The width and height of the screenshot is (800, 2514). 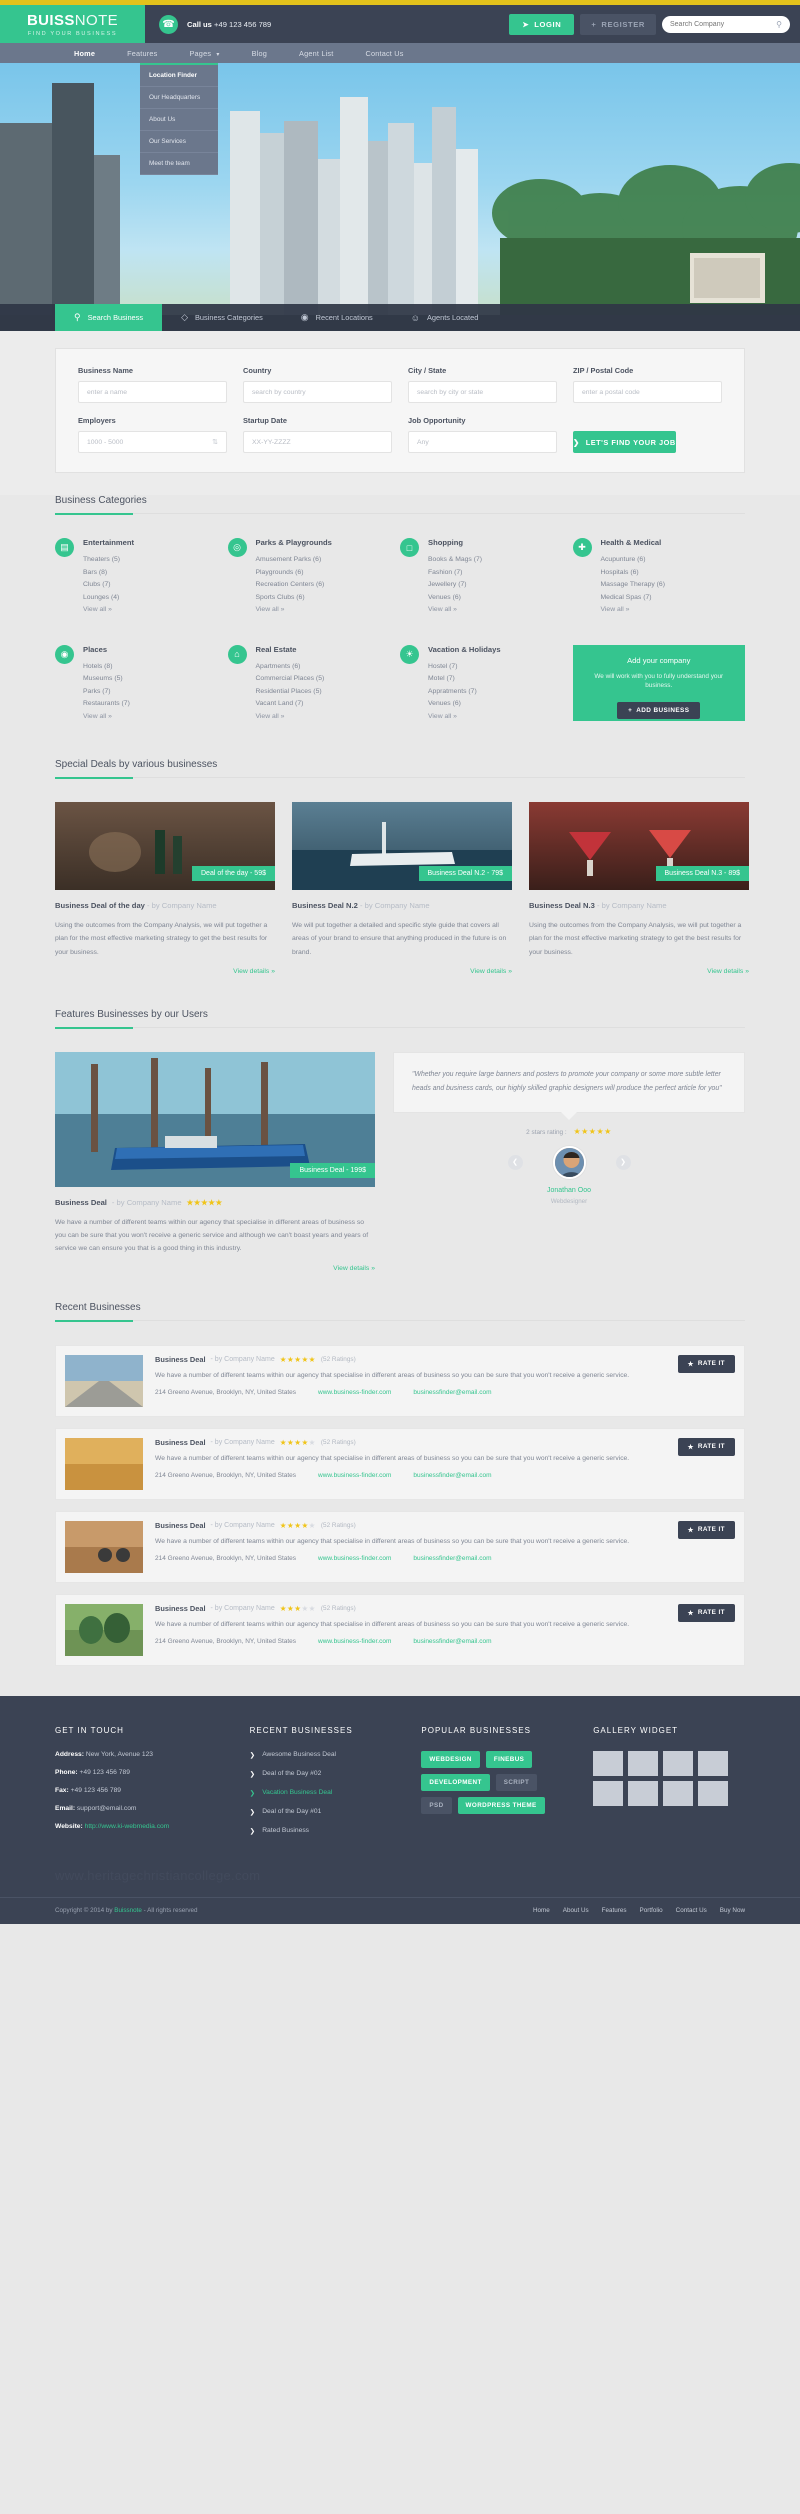 What do you see at coordinates (455, 559) in the screenshot?
I see `category-link: Books & Mags (7)` at bounding box center [455, 559].